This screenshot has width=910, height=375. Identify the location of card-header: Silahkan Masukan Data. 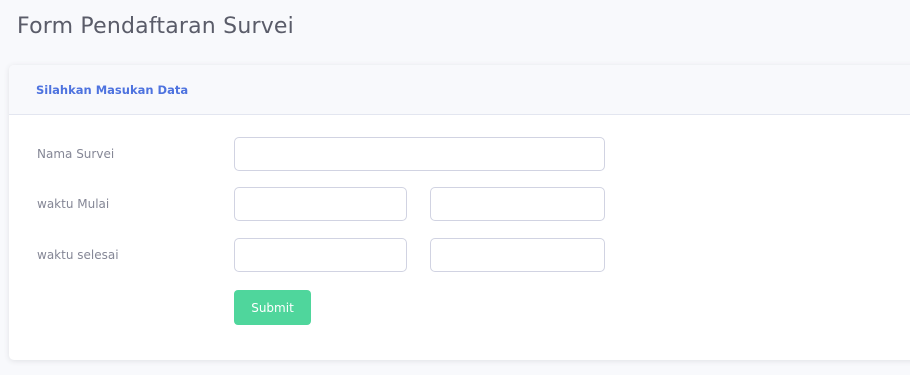
(459, 90).